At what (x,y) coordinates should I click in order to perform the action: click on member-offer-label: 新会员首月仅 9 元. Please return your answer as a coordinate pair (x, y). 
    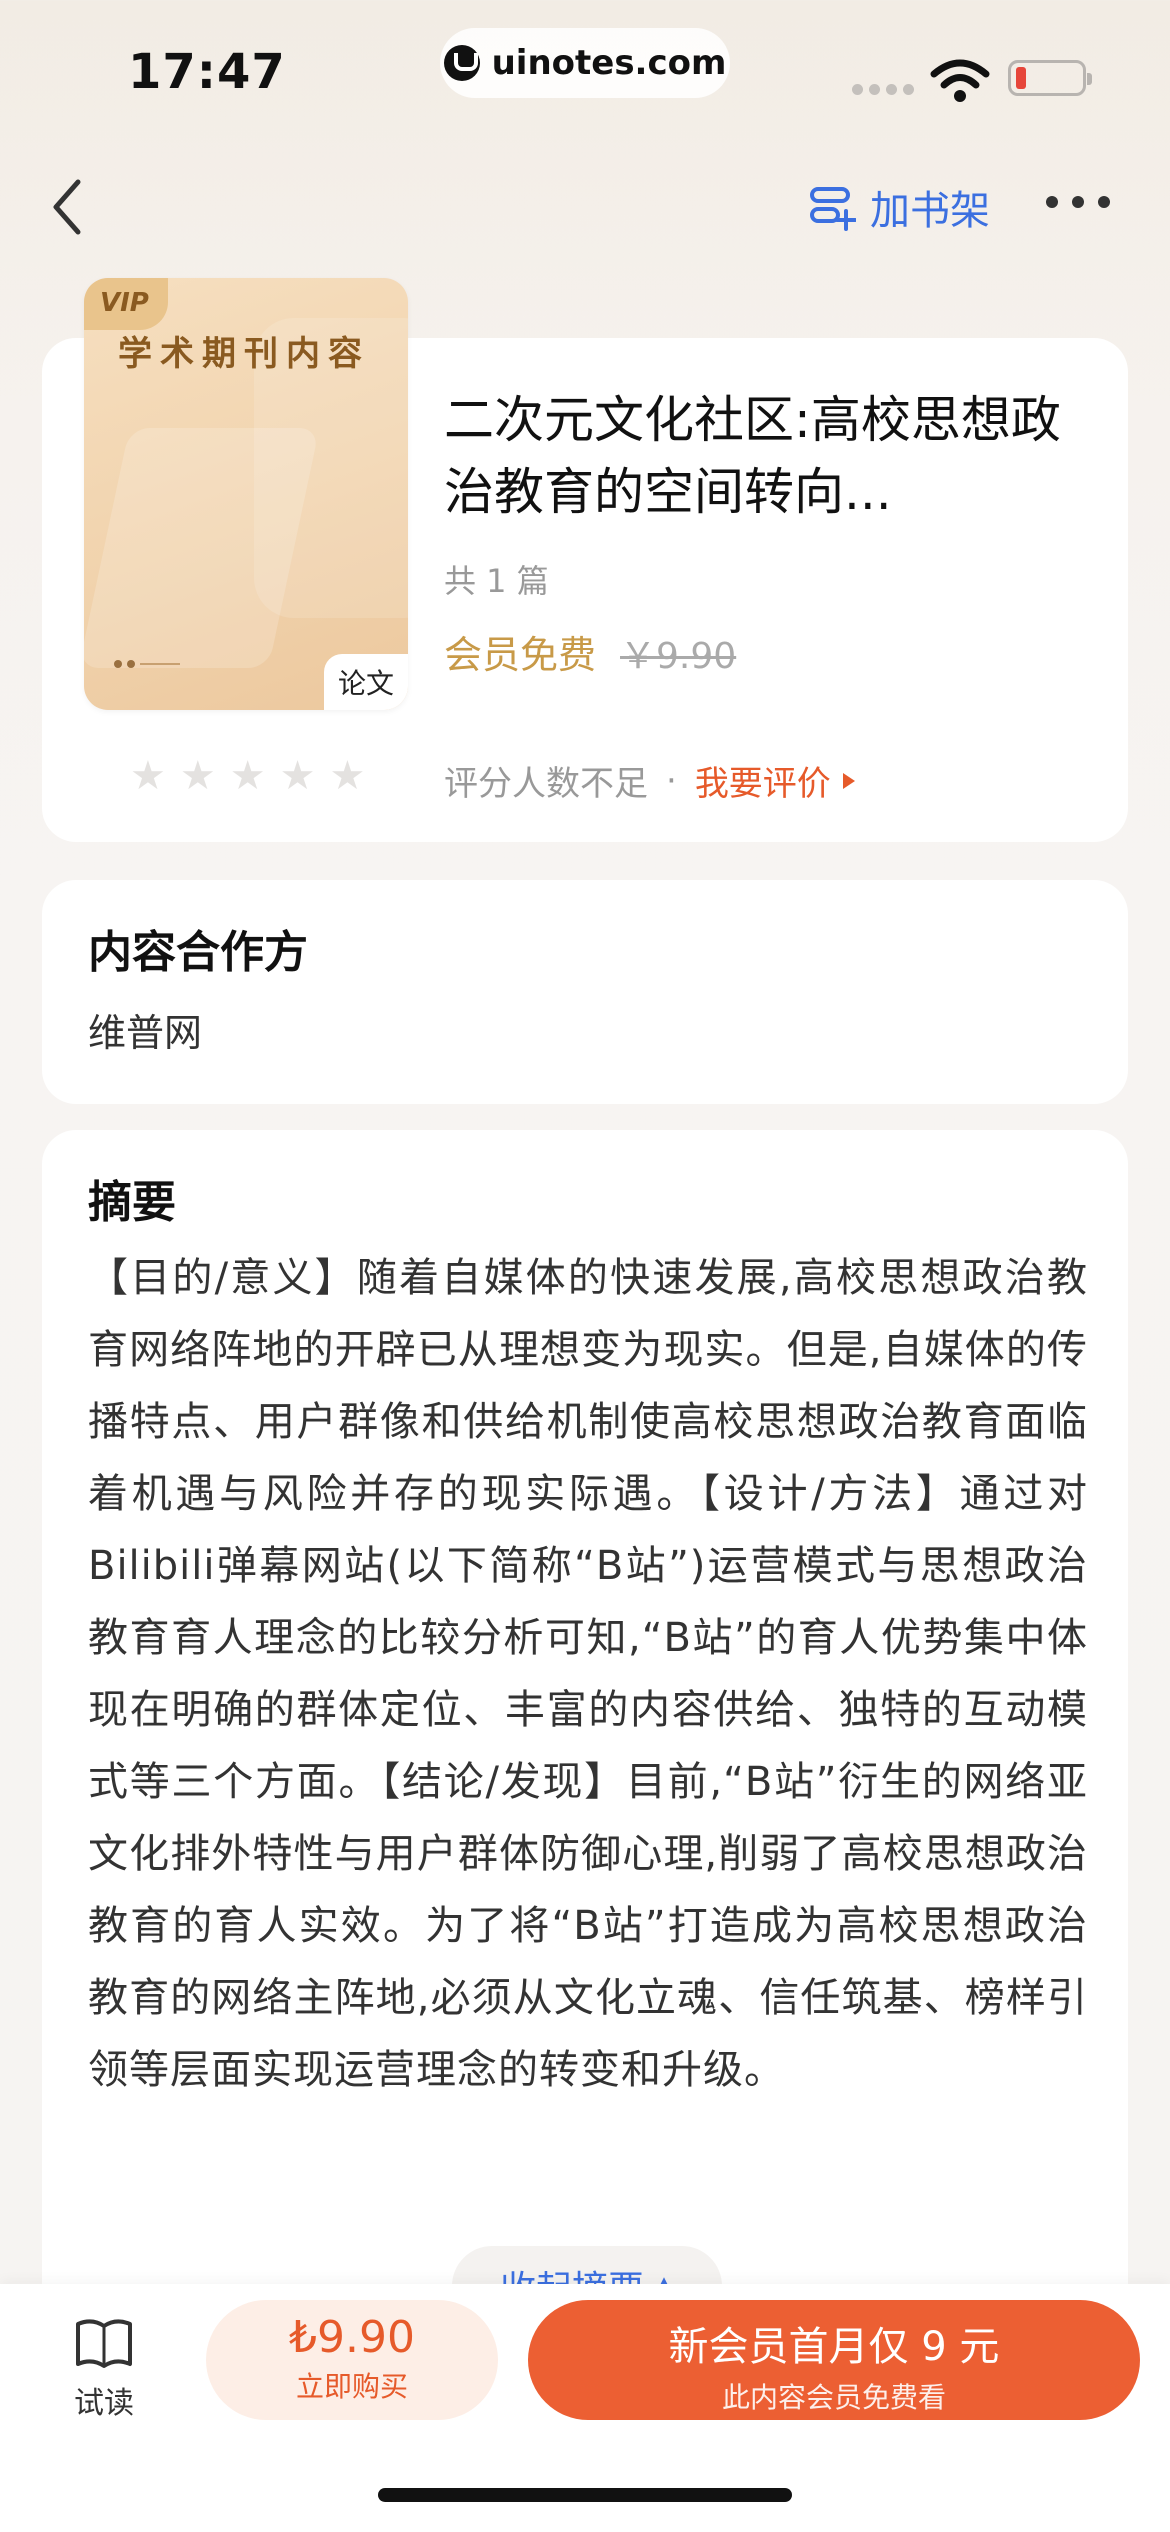
    Looking at the image, I should click on (834, 2347).